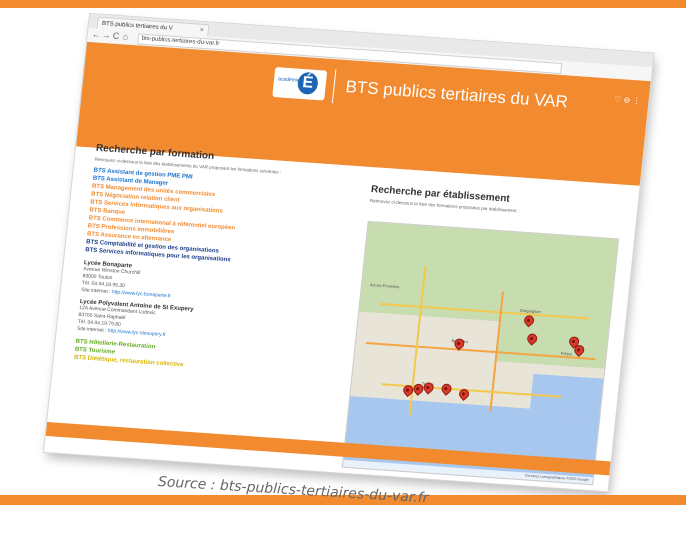  Describe the element at coordinates (566, 353) in the screenshot. I see `map-label: Fréjus` at that location.